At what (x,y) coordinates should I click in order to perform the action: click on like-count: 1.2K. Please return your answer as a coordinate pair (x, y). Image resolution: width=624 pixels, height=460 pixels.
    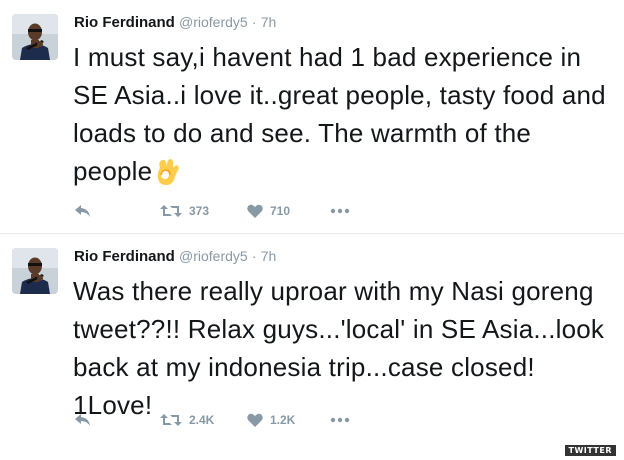
    Looking at the image, I should click on (283, 420).